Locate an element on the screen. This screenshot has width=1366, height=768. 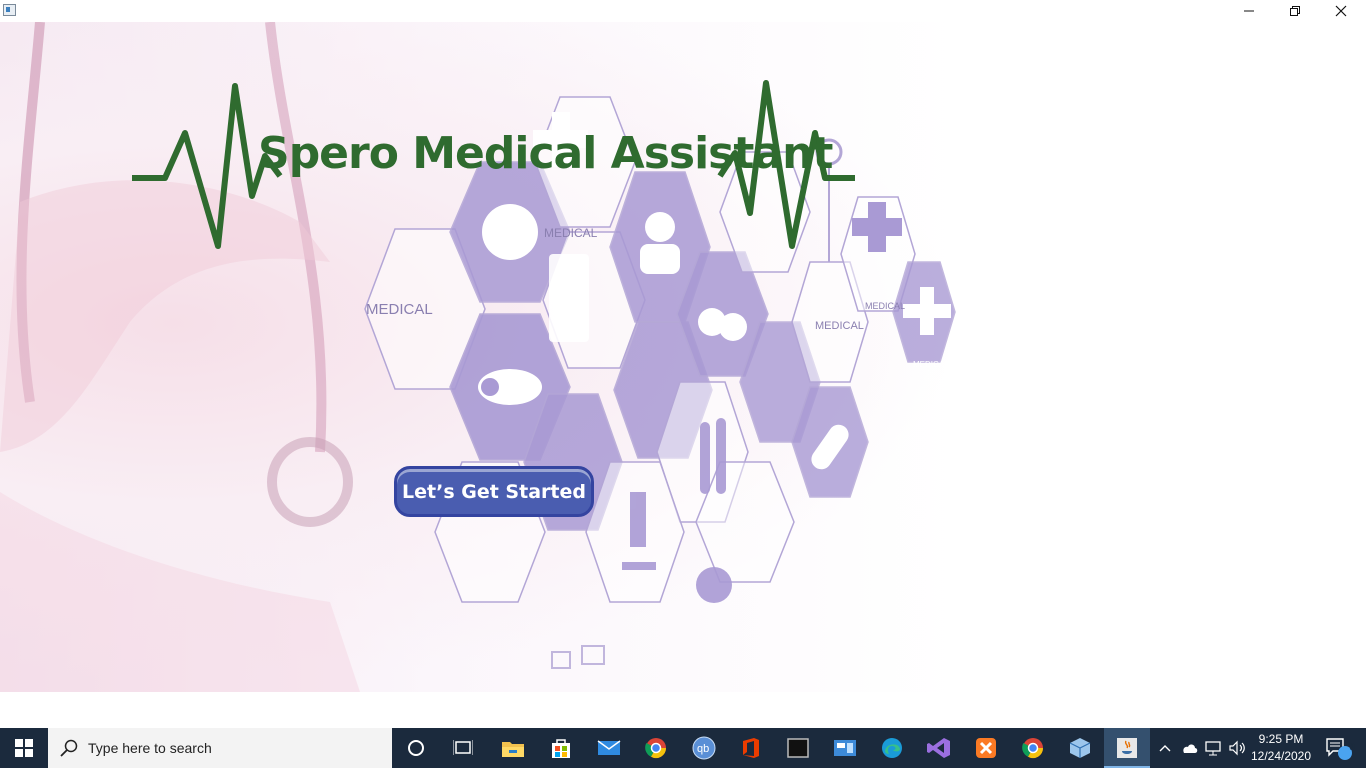
store-icon is located at coordinates (561, 748).